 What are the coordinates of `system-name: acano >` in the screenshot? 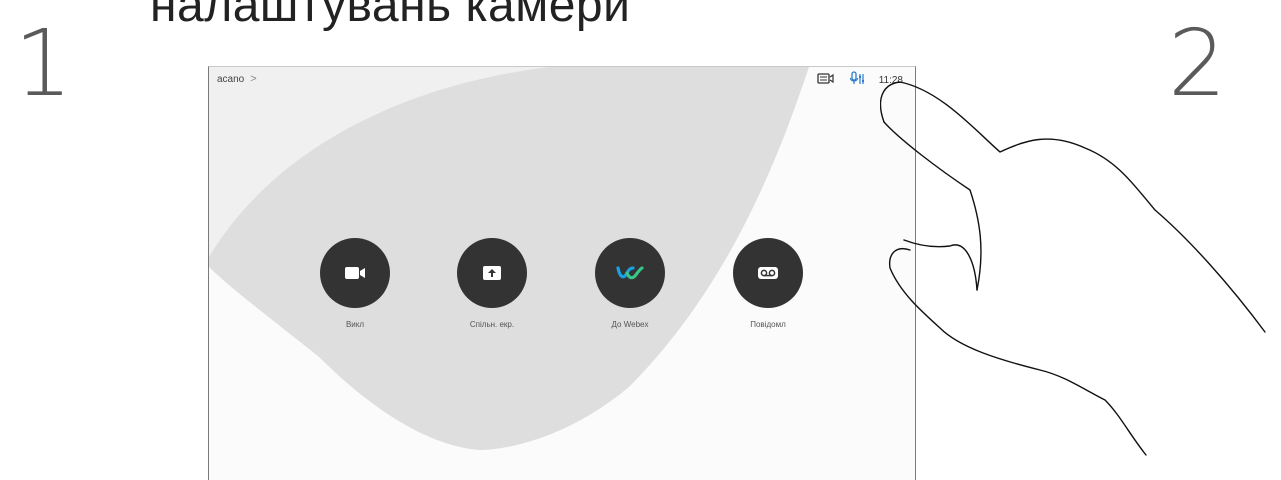 It's located at (237, 79).